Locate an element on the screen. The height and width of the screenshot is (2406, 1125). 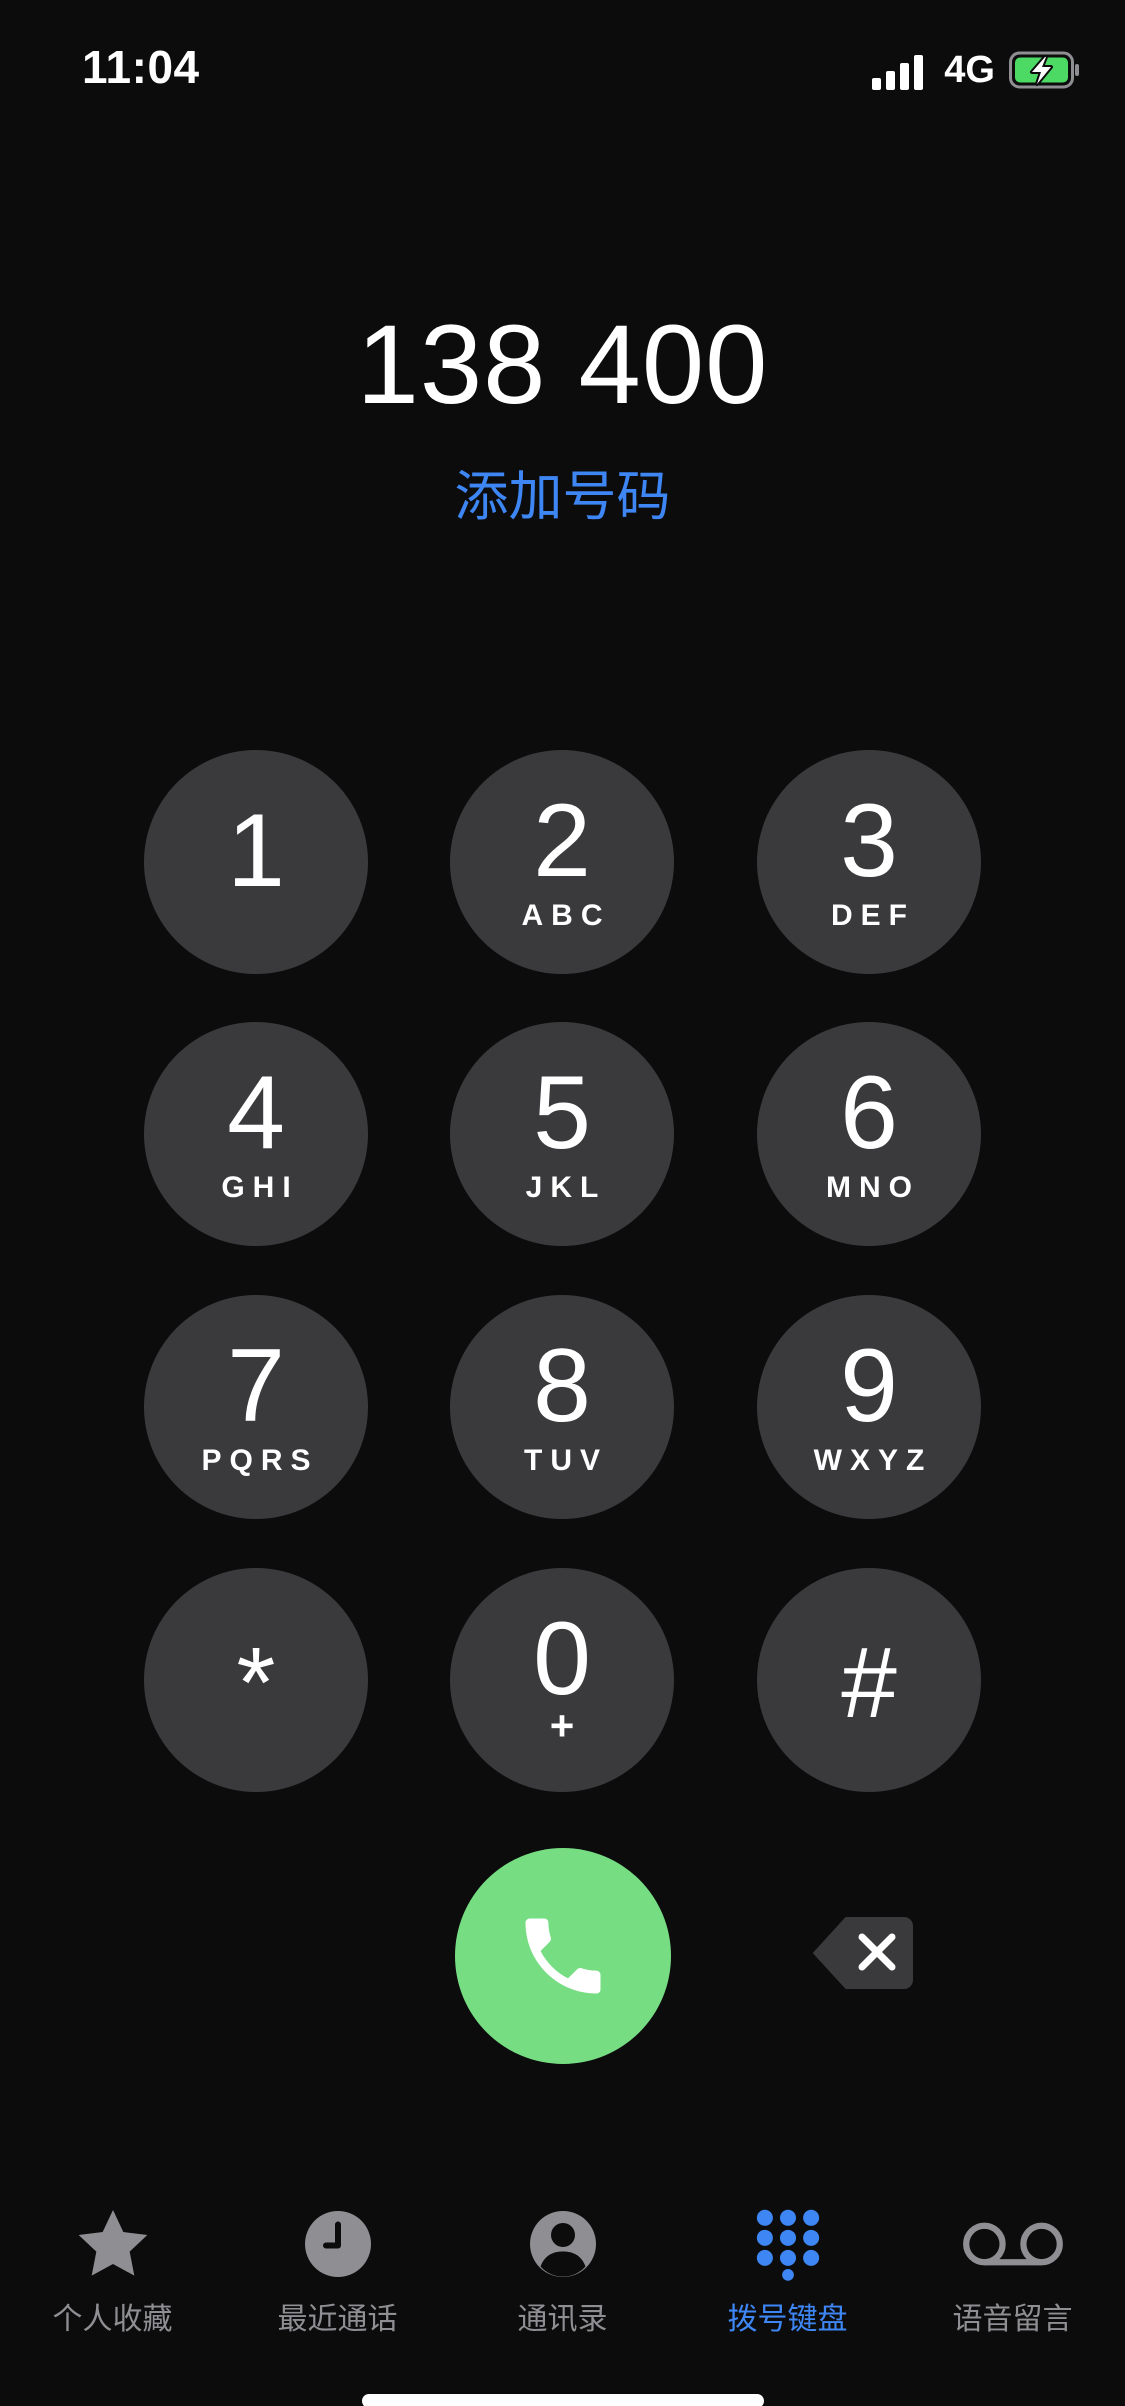
key-9: 9 WXYZ is located at coordinates (869, 1407).